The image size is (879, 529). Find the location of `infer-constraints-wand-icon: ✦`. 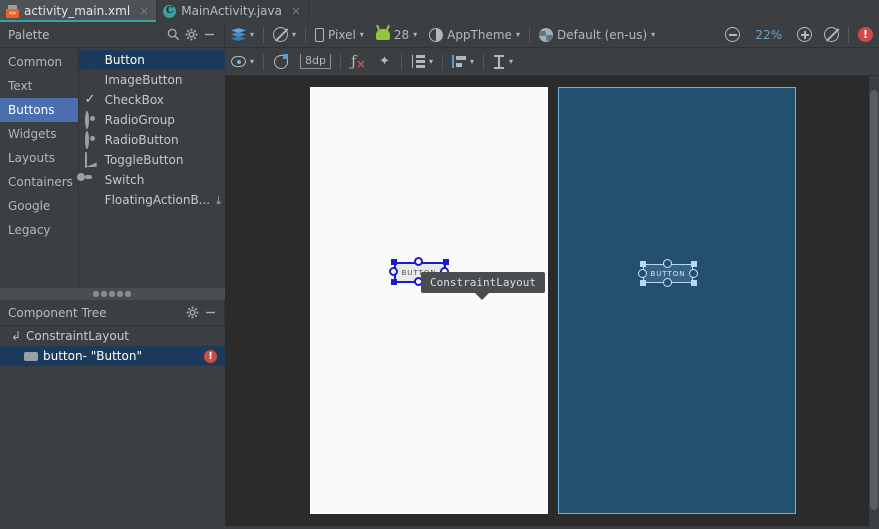

infer-constraints-wand-icon: ✦ is located at coordinates (384, 61).